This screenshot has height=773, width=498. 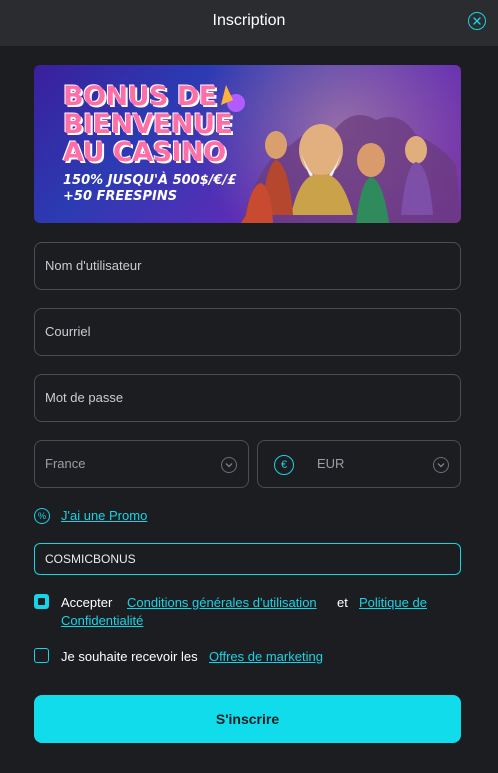 What do you see at coordinates (65, 463) in the screenshot?
I see `country-value: France` at bounding box center [65, 463].